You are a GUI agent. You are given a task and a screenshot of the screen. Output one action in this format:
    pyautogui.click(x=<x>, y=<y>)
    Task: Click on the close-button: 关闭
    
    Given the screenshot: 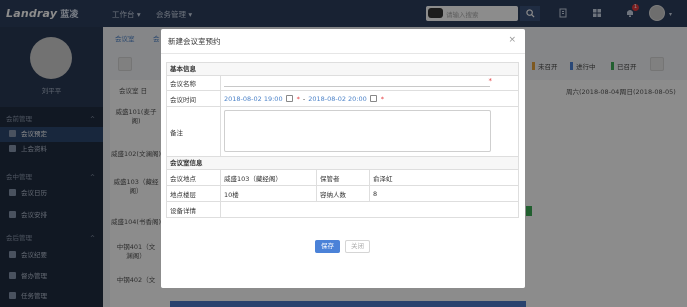 What is the action you would take?
    pyautogui.click(x=357, y=246)
    